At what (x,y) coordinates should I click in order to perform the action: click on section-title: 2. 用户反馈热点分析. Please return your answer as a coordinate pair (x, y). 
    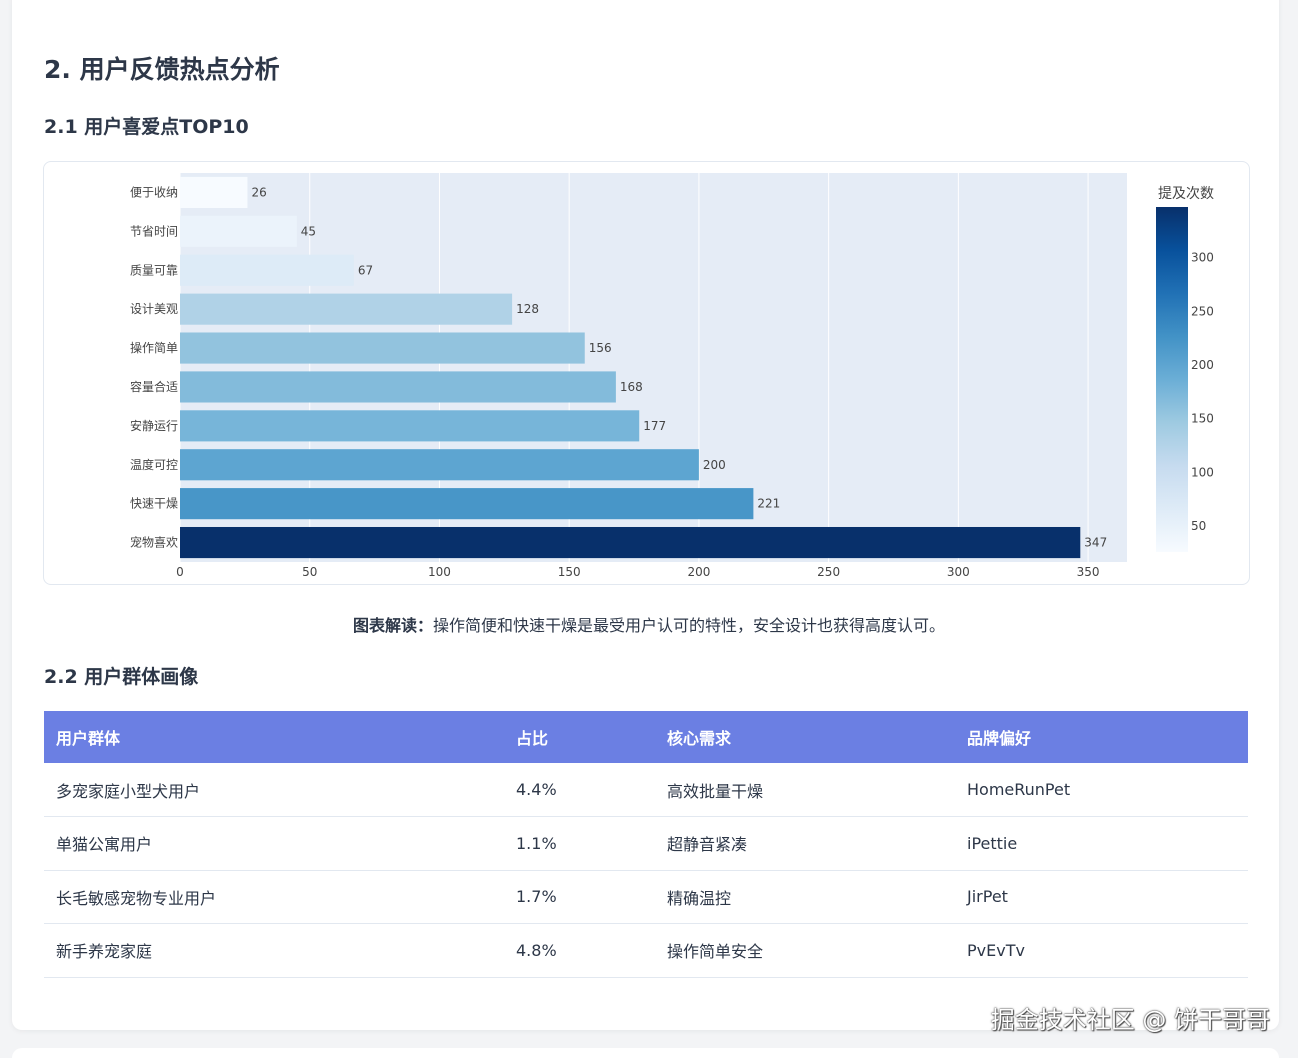
    Looking at the image, I should click on (162, 69).